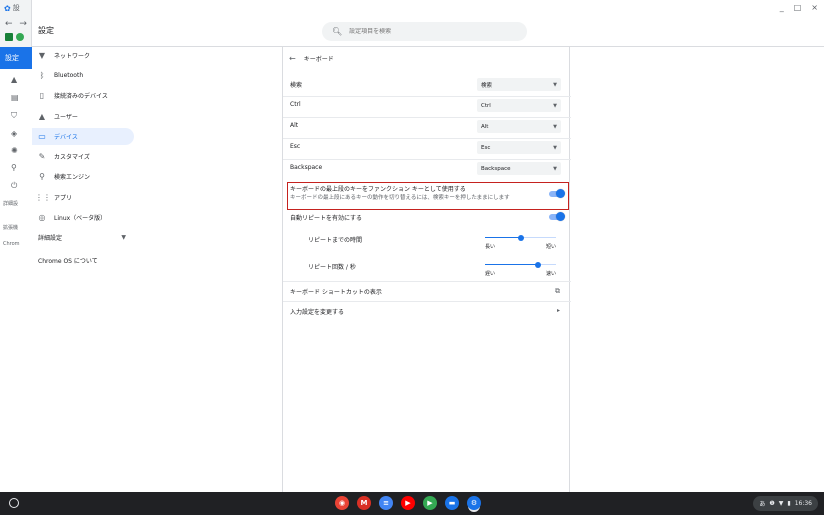 This screenshot has width=824, height=515. Describe the element at coordinates (520, 264) in the screenshot. I see `repeat-rate-slider` at that location.